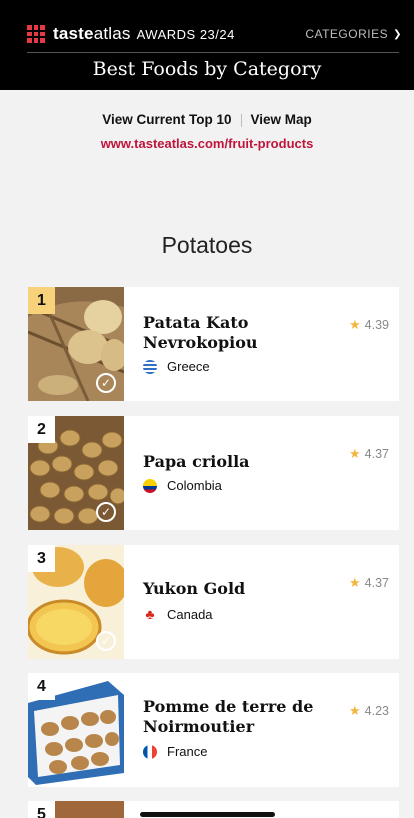 The height and width of the screenshot is (818, 414). Describe the element at coordinates (207, 245) in the screenshot. I see `section-title: Potatoes` at that location.